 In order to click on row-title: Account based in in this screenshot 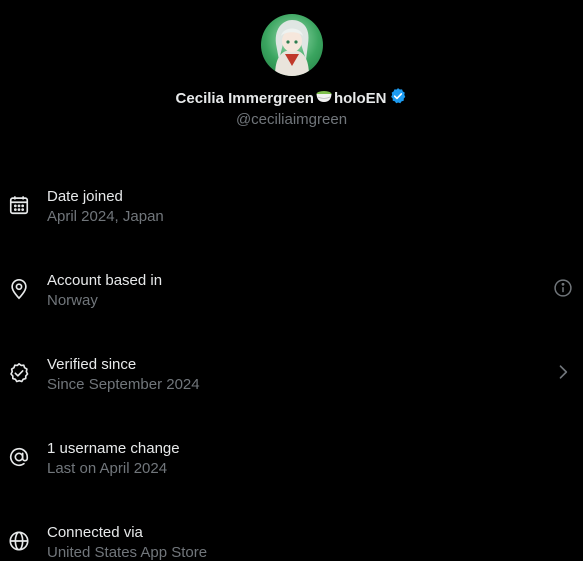, I will do `click(105, 280)`.